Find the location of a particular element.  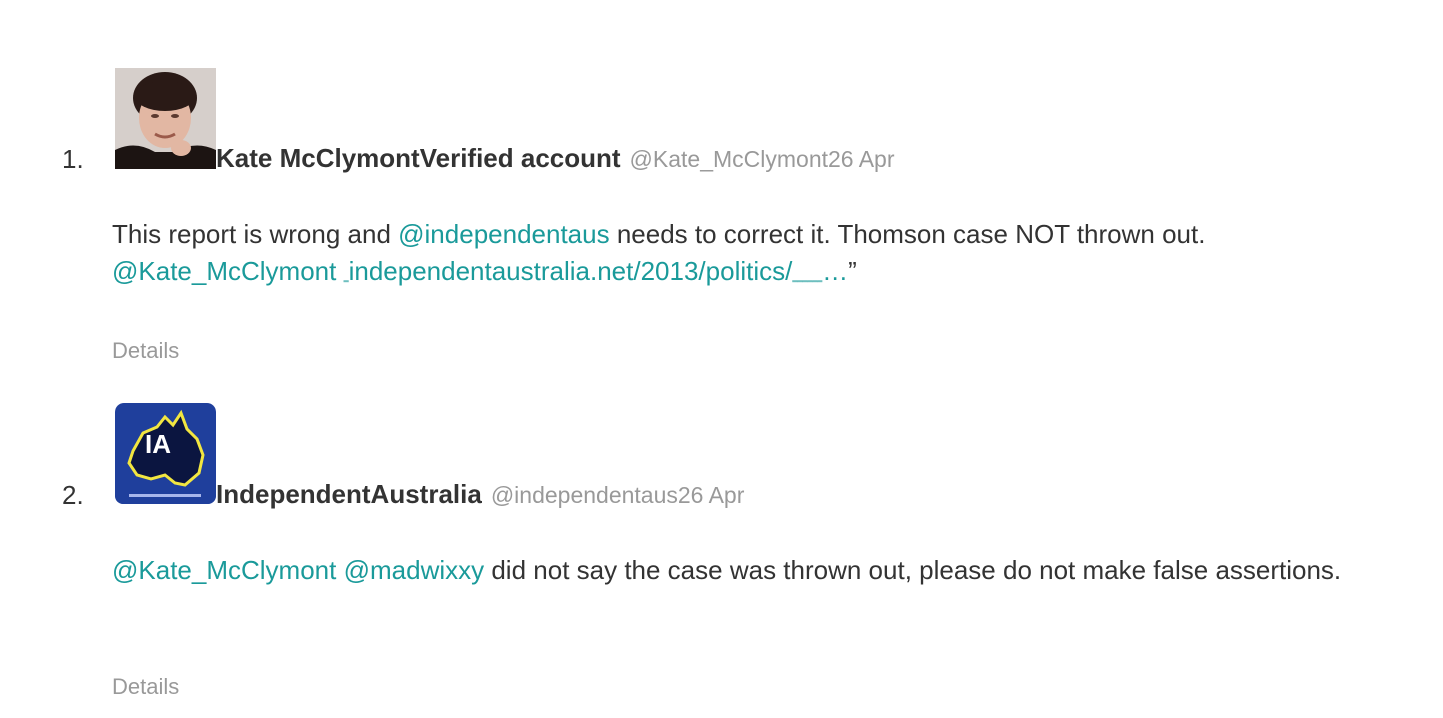

avatar: IA is located at coordinates (165, 453).